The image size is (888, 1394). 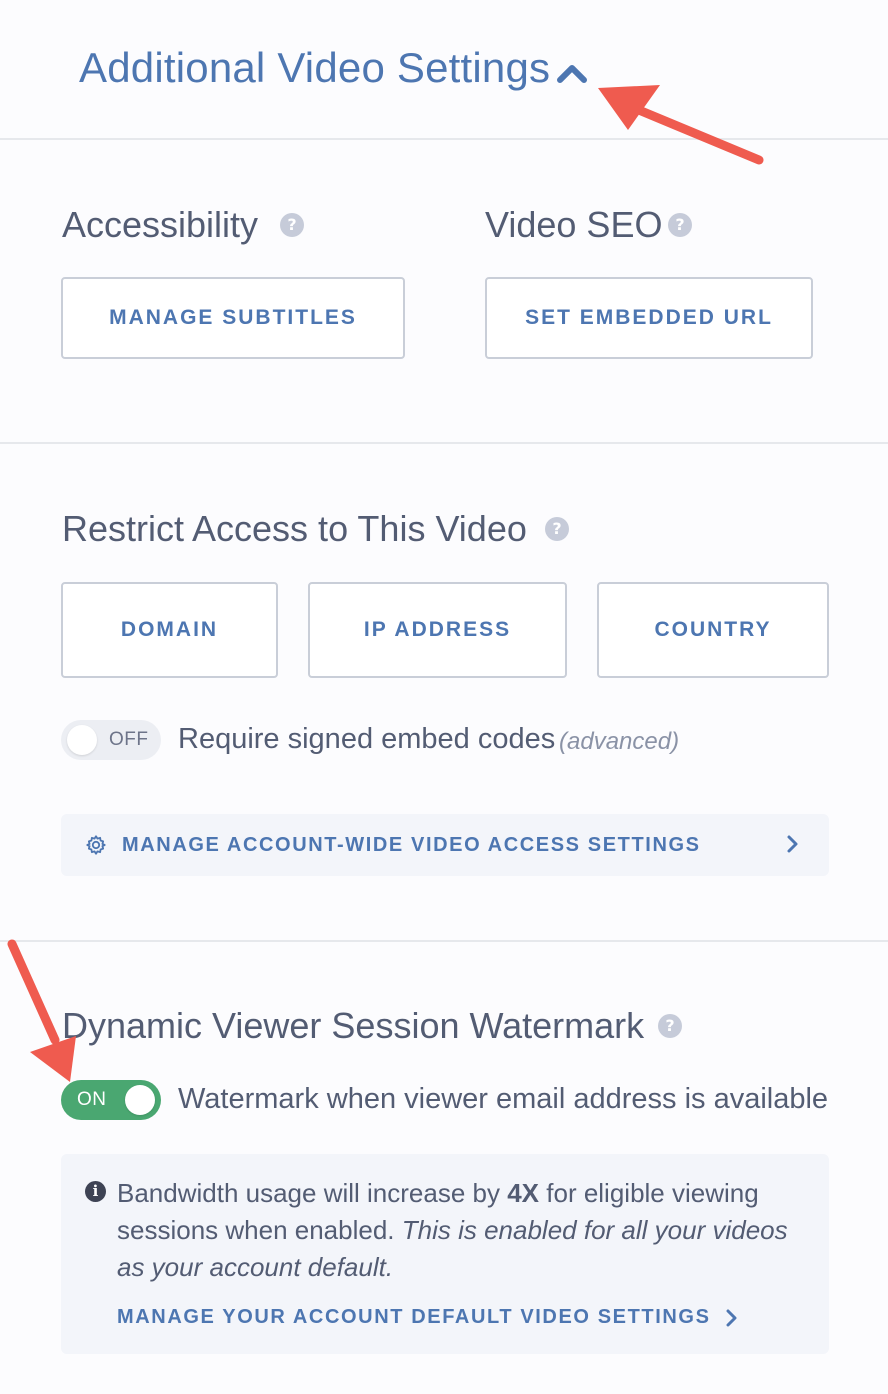 What do you see at coordinates (572, 72) in the screenshot?
I see `chevron-up-icon` at bounding box center [572, 72].